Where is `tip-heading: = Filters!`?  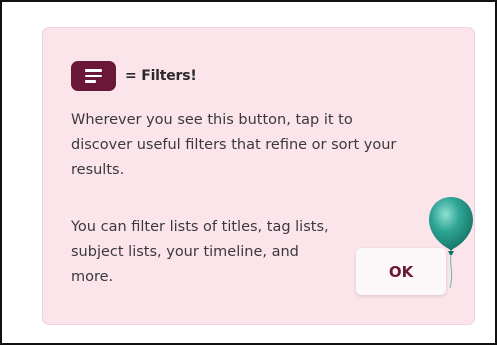
tip-heading: = Filters! is located at coordinates (134, 76).